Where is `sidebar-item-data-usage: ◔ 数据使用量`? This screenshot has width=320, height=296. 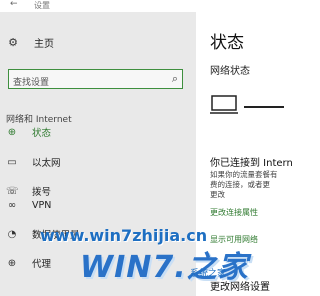 sidebar-item-data-usage: ◔ 数据使用量 is located at coordinates (98, 234).